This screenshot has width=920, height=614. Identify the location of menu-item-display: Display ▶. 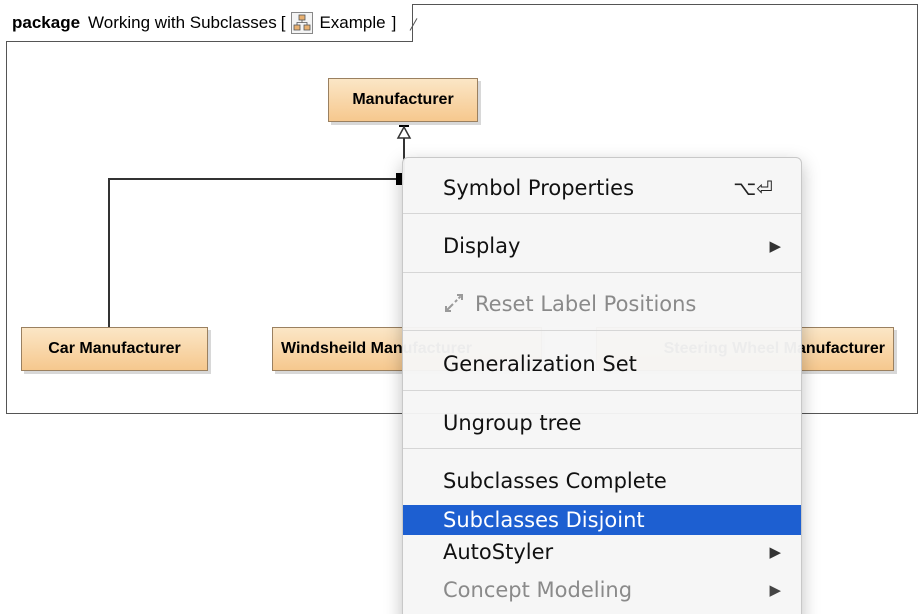
(602, 246).